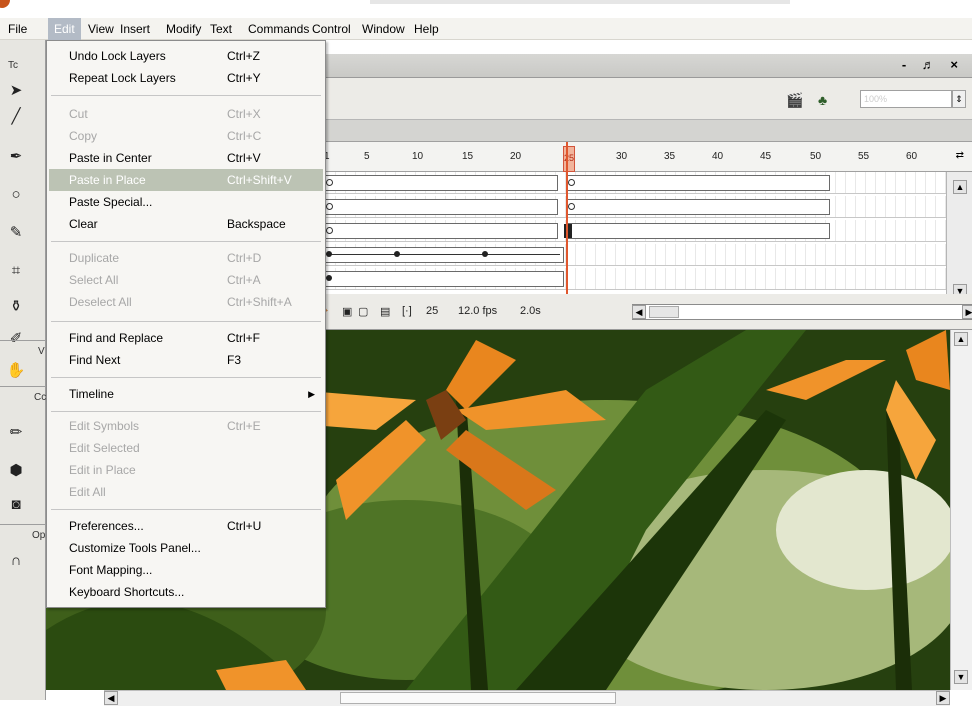 The width and height of the screenshot is (972, 706). Describe the element at coordinates (569, 159) in the screenshot. I see `playhead-marker: 25` at that location.